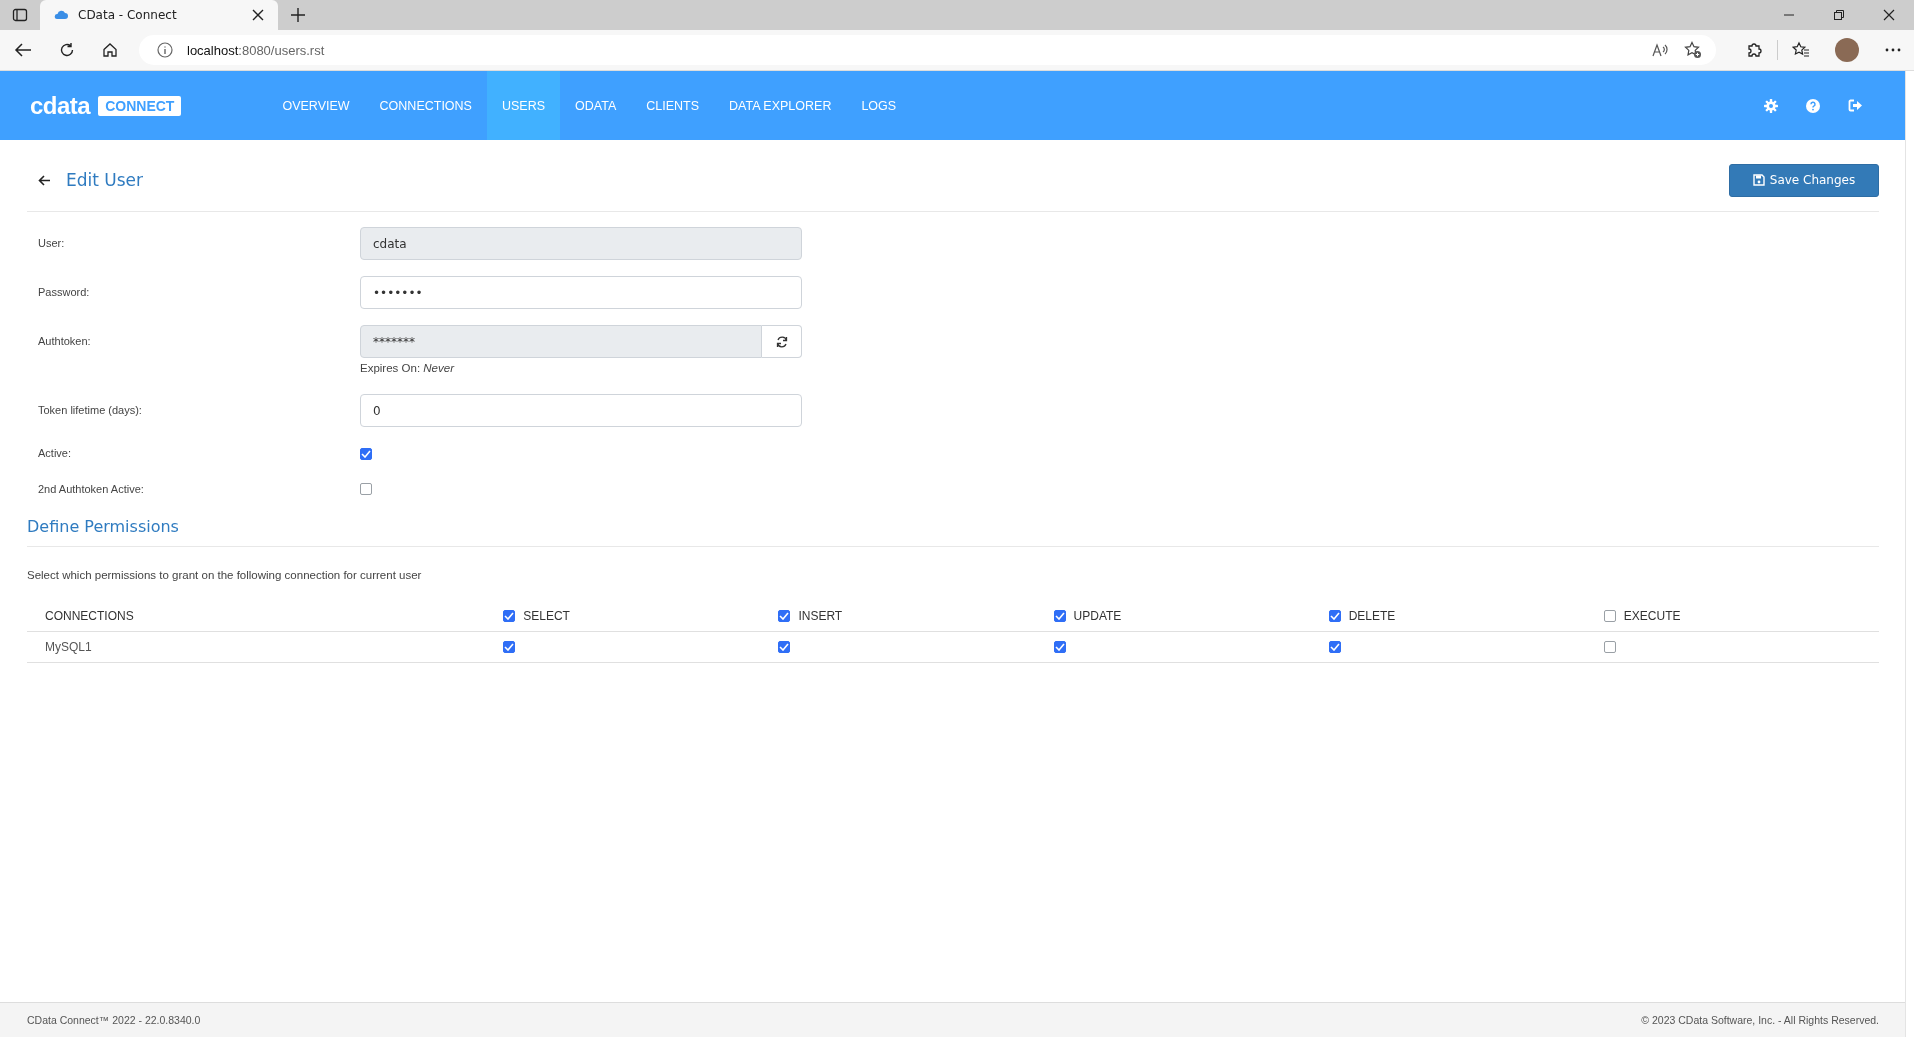 Image resolution: width=1914 pixels, height=1037 pixels. Describe the element at coordinates (1755, 50) in the screenshot. I see `puzzle-icon` at that location.